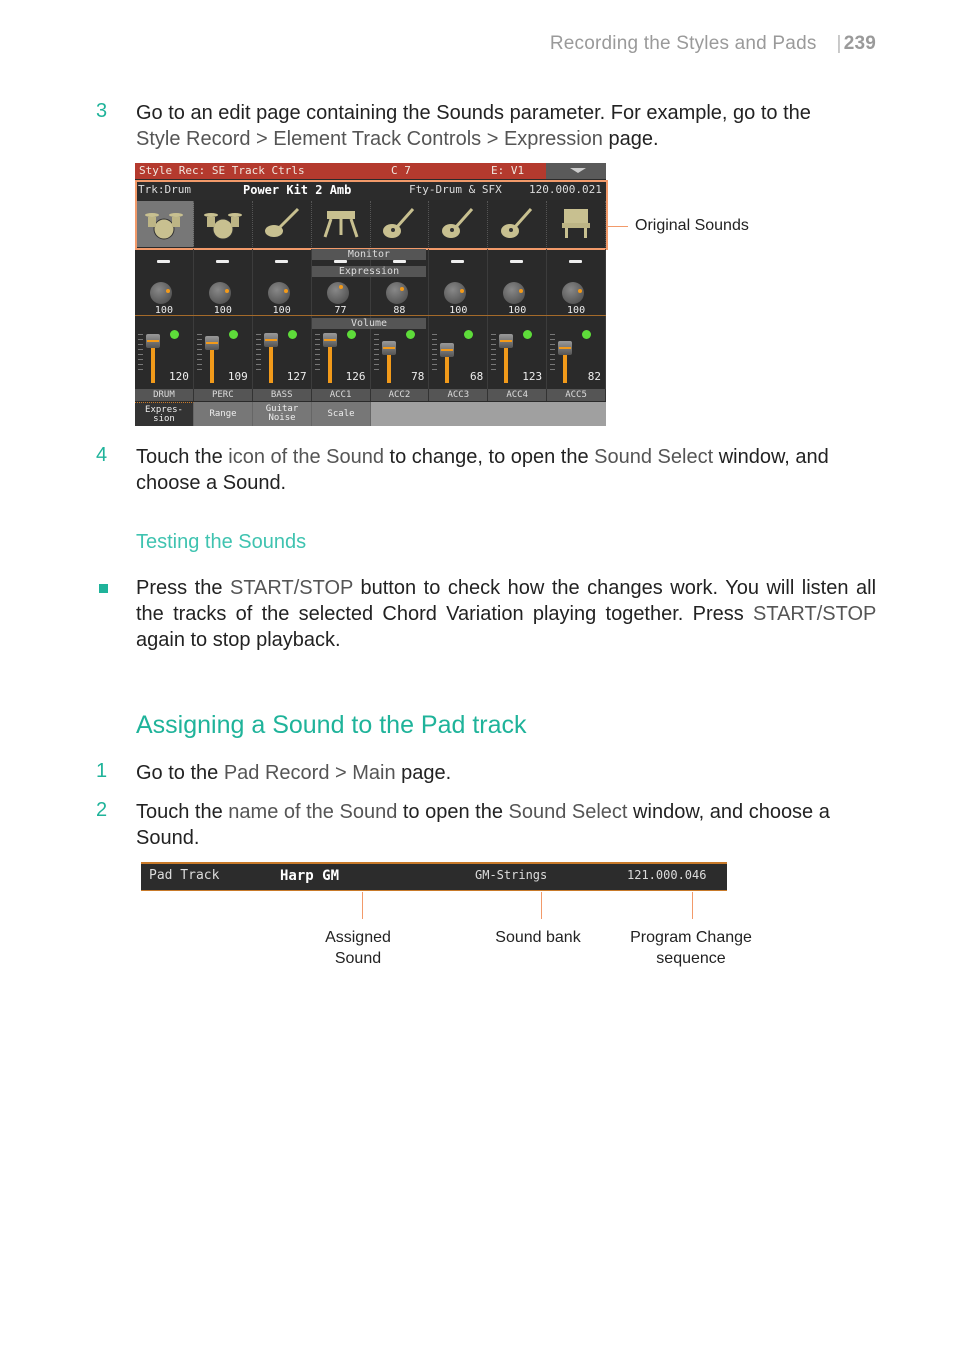  What do you see at coordinates (371, 215) in the screenshot?
I see `original-sounds-highlight` at bounding box center [371, 215].